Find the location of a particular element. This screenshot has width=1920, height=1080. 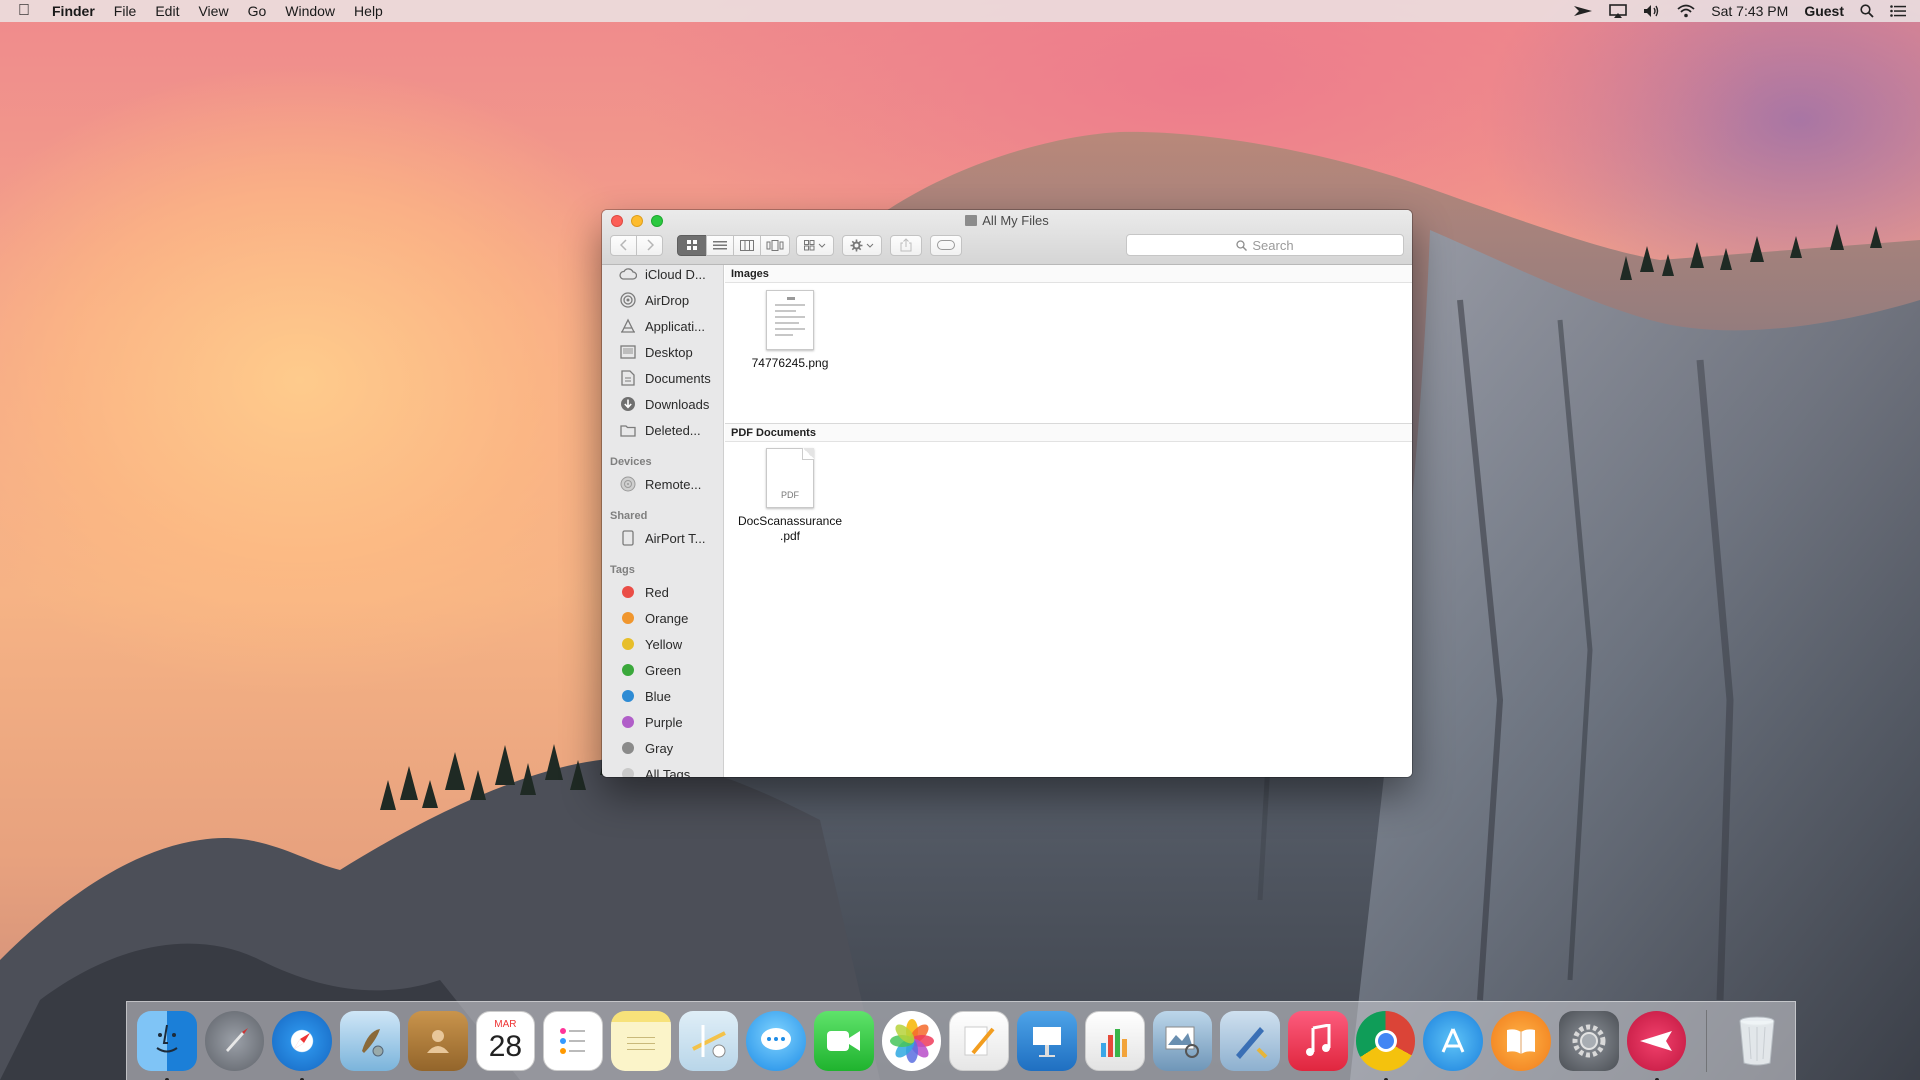

contacts-icon is located at coordinates (437, 1041).